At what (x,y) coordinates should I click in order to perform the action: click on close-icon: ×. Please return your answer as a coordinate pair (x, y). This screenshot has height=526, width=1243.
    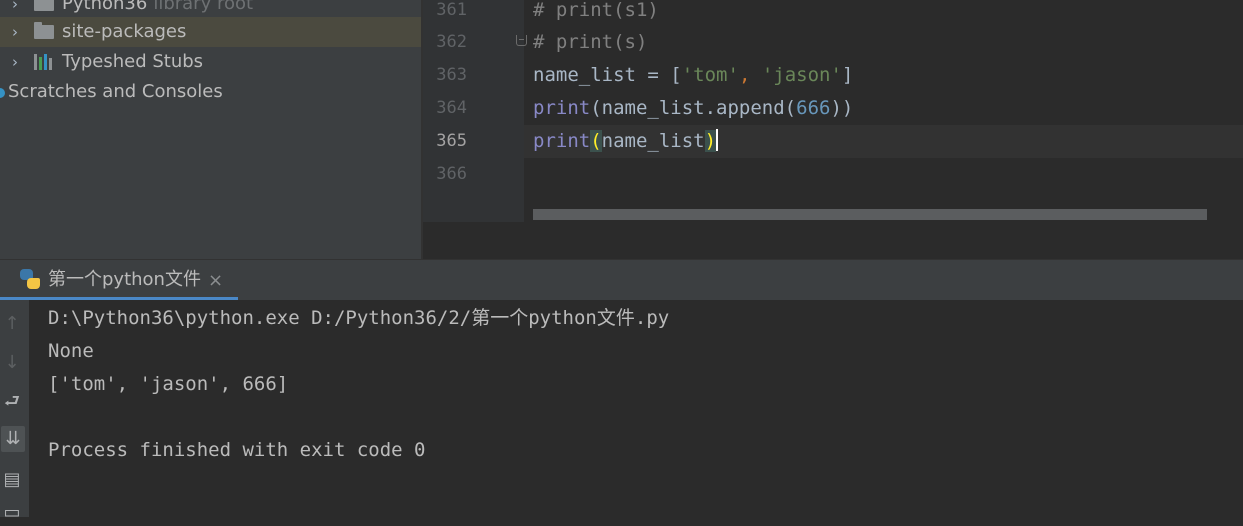
    Looking at the image, I should click on (215, 281).